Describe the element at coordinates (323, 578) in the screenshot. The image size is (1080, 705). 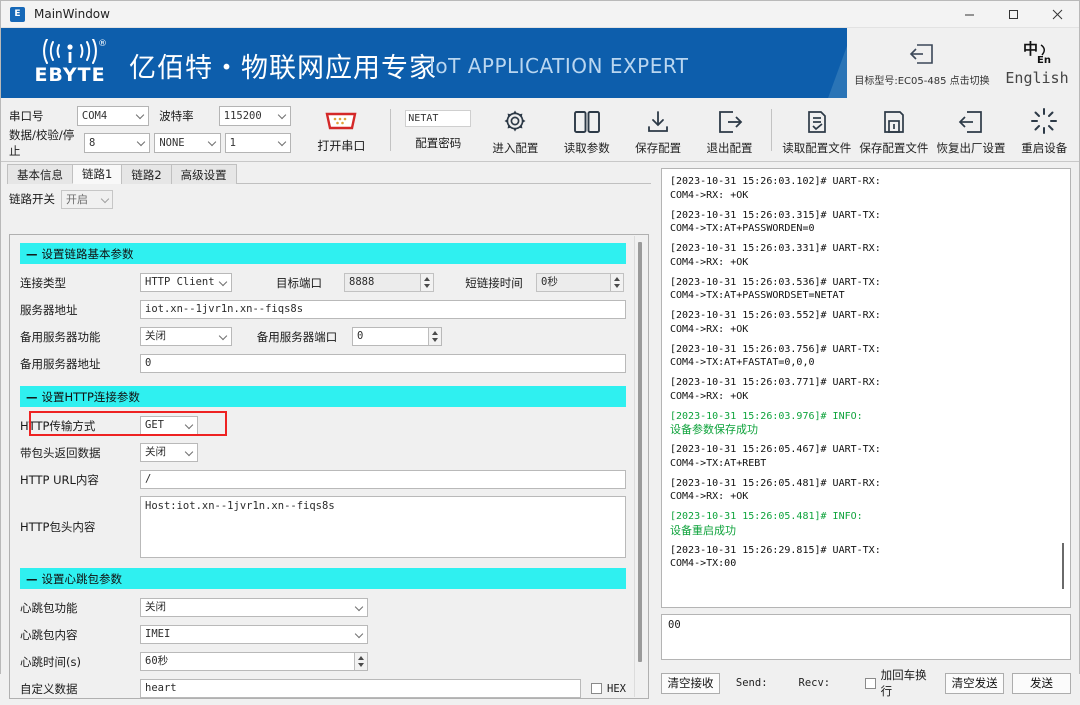
I see `section-heartbeat-params: — 设置心跳包参数` at that location.